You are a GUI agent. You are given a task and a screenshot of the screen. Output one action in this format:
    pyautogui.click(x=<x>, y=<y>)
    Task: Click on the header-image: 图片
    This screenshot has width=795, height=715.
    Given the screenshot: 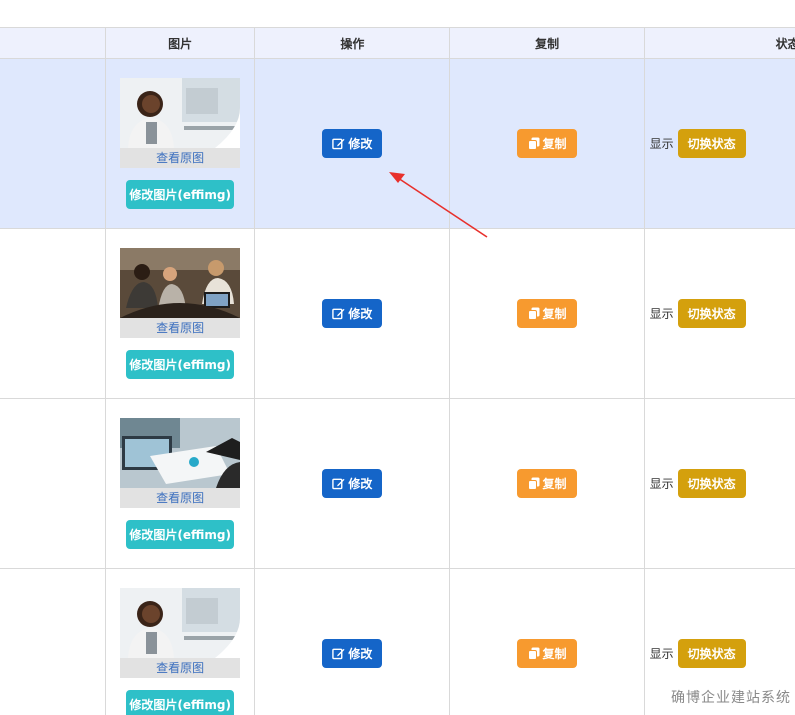 What is the action you would take?
    pyautogui.click(x=180, y=43)
    